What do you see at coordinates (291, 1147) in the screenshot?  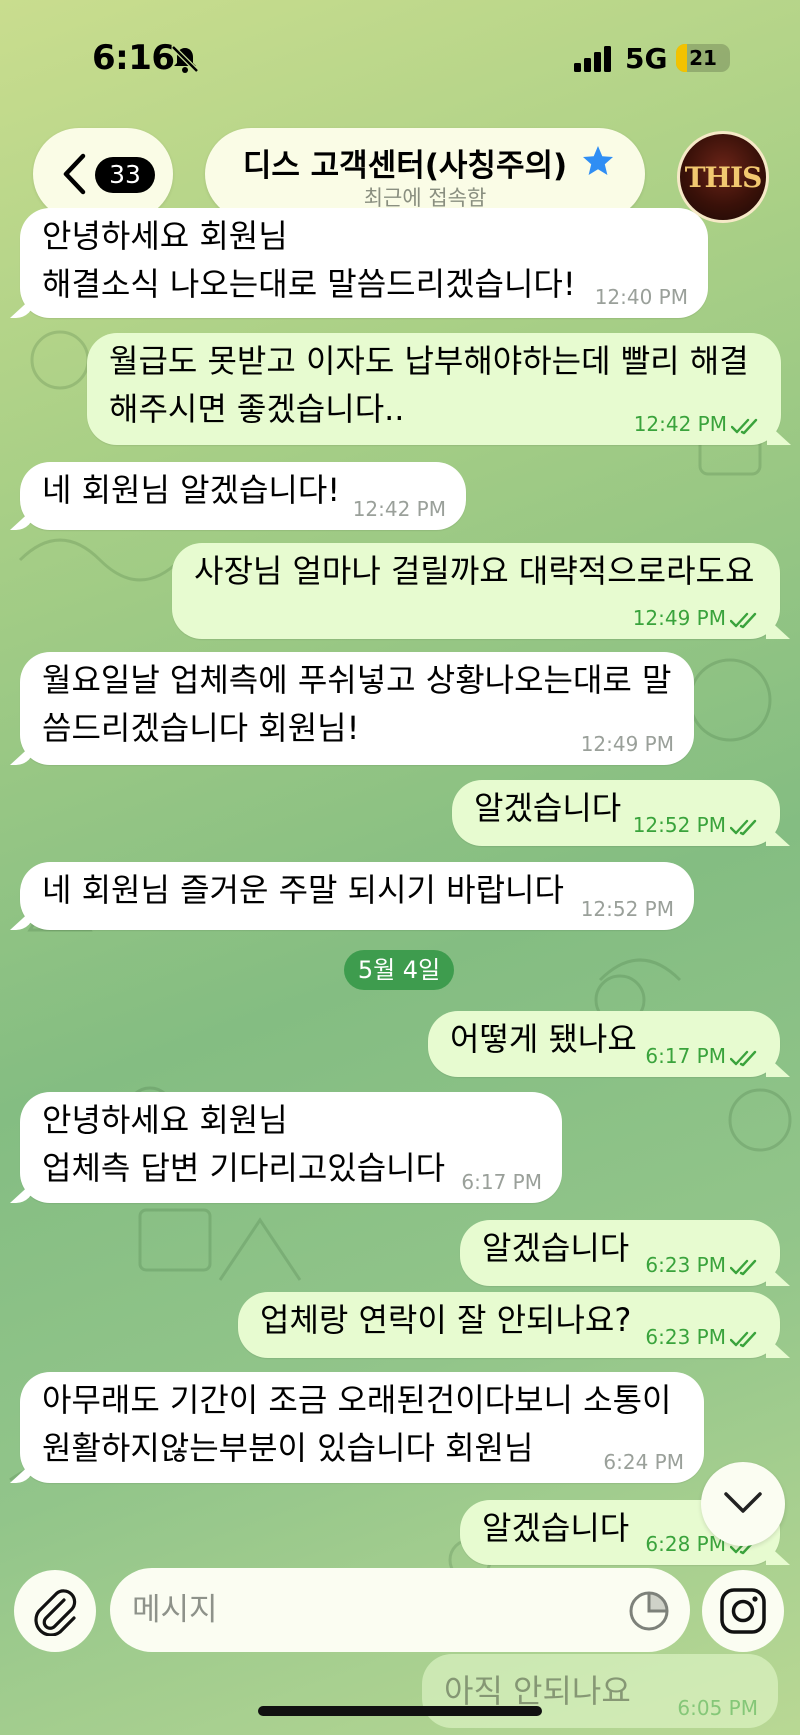 I see `incoming-message: 안녕하세요 회원님 업체측 답변 기다리고있습니다 6:17 PM` at bounding box center [291, 1147].